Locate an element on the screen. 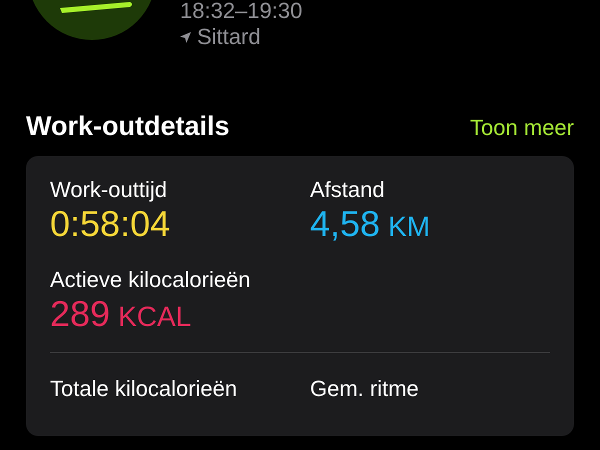 Image resolution: width=600 pixels, height=450 pixels. metric-value: 0:58:04 is located at coordinates (110, 224).